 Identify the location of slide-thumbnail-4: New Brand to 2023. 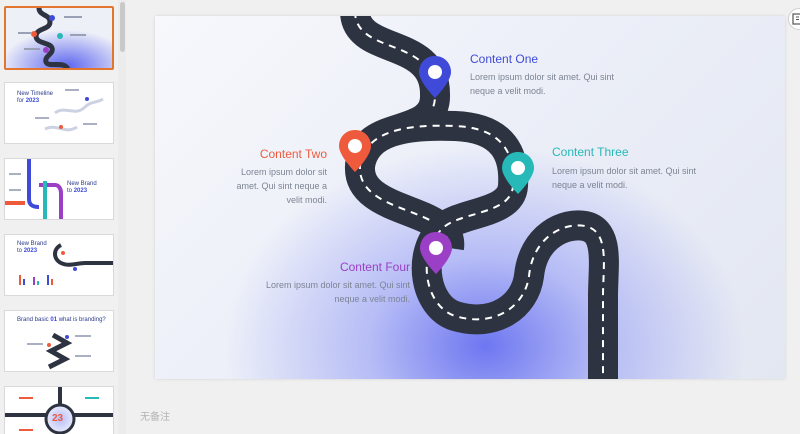
(59, 265).